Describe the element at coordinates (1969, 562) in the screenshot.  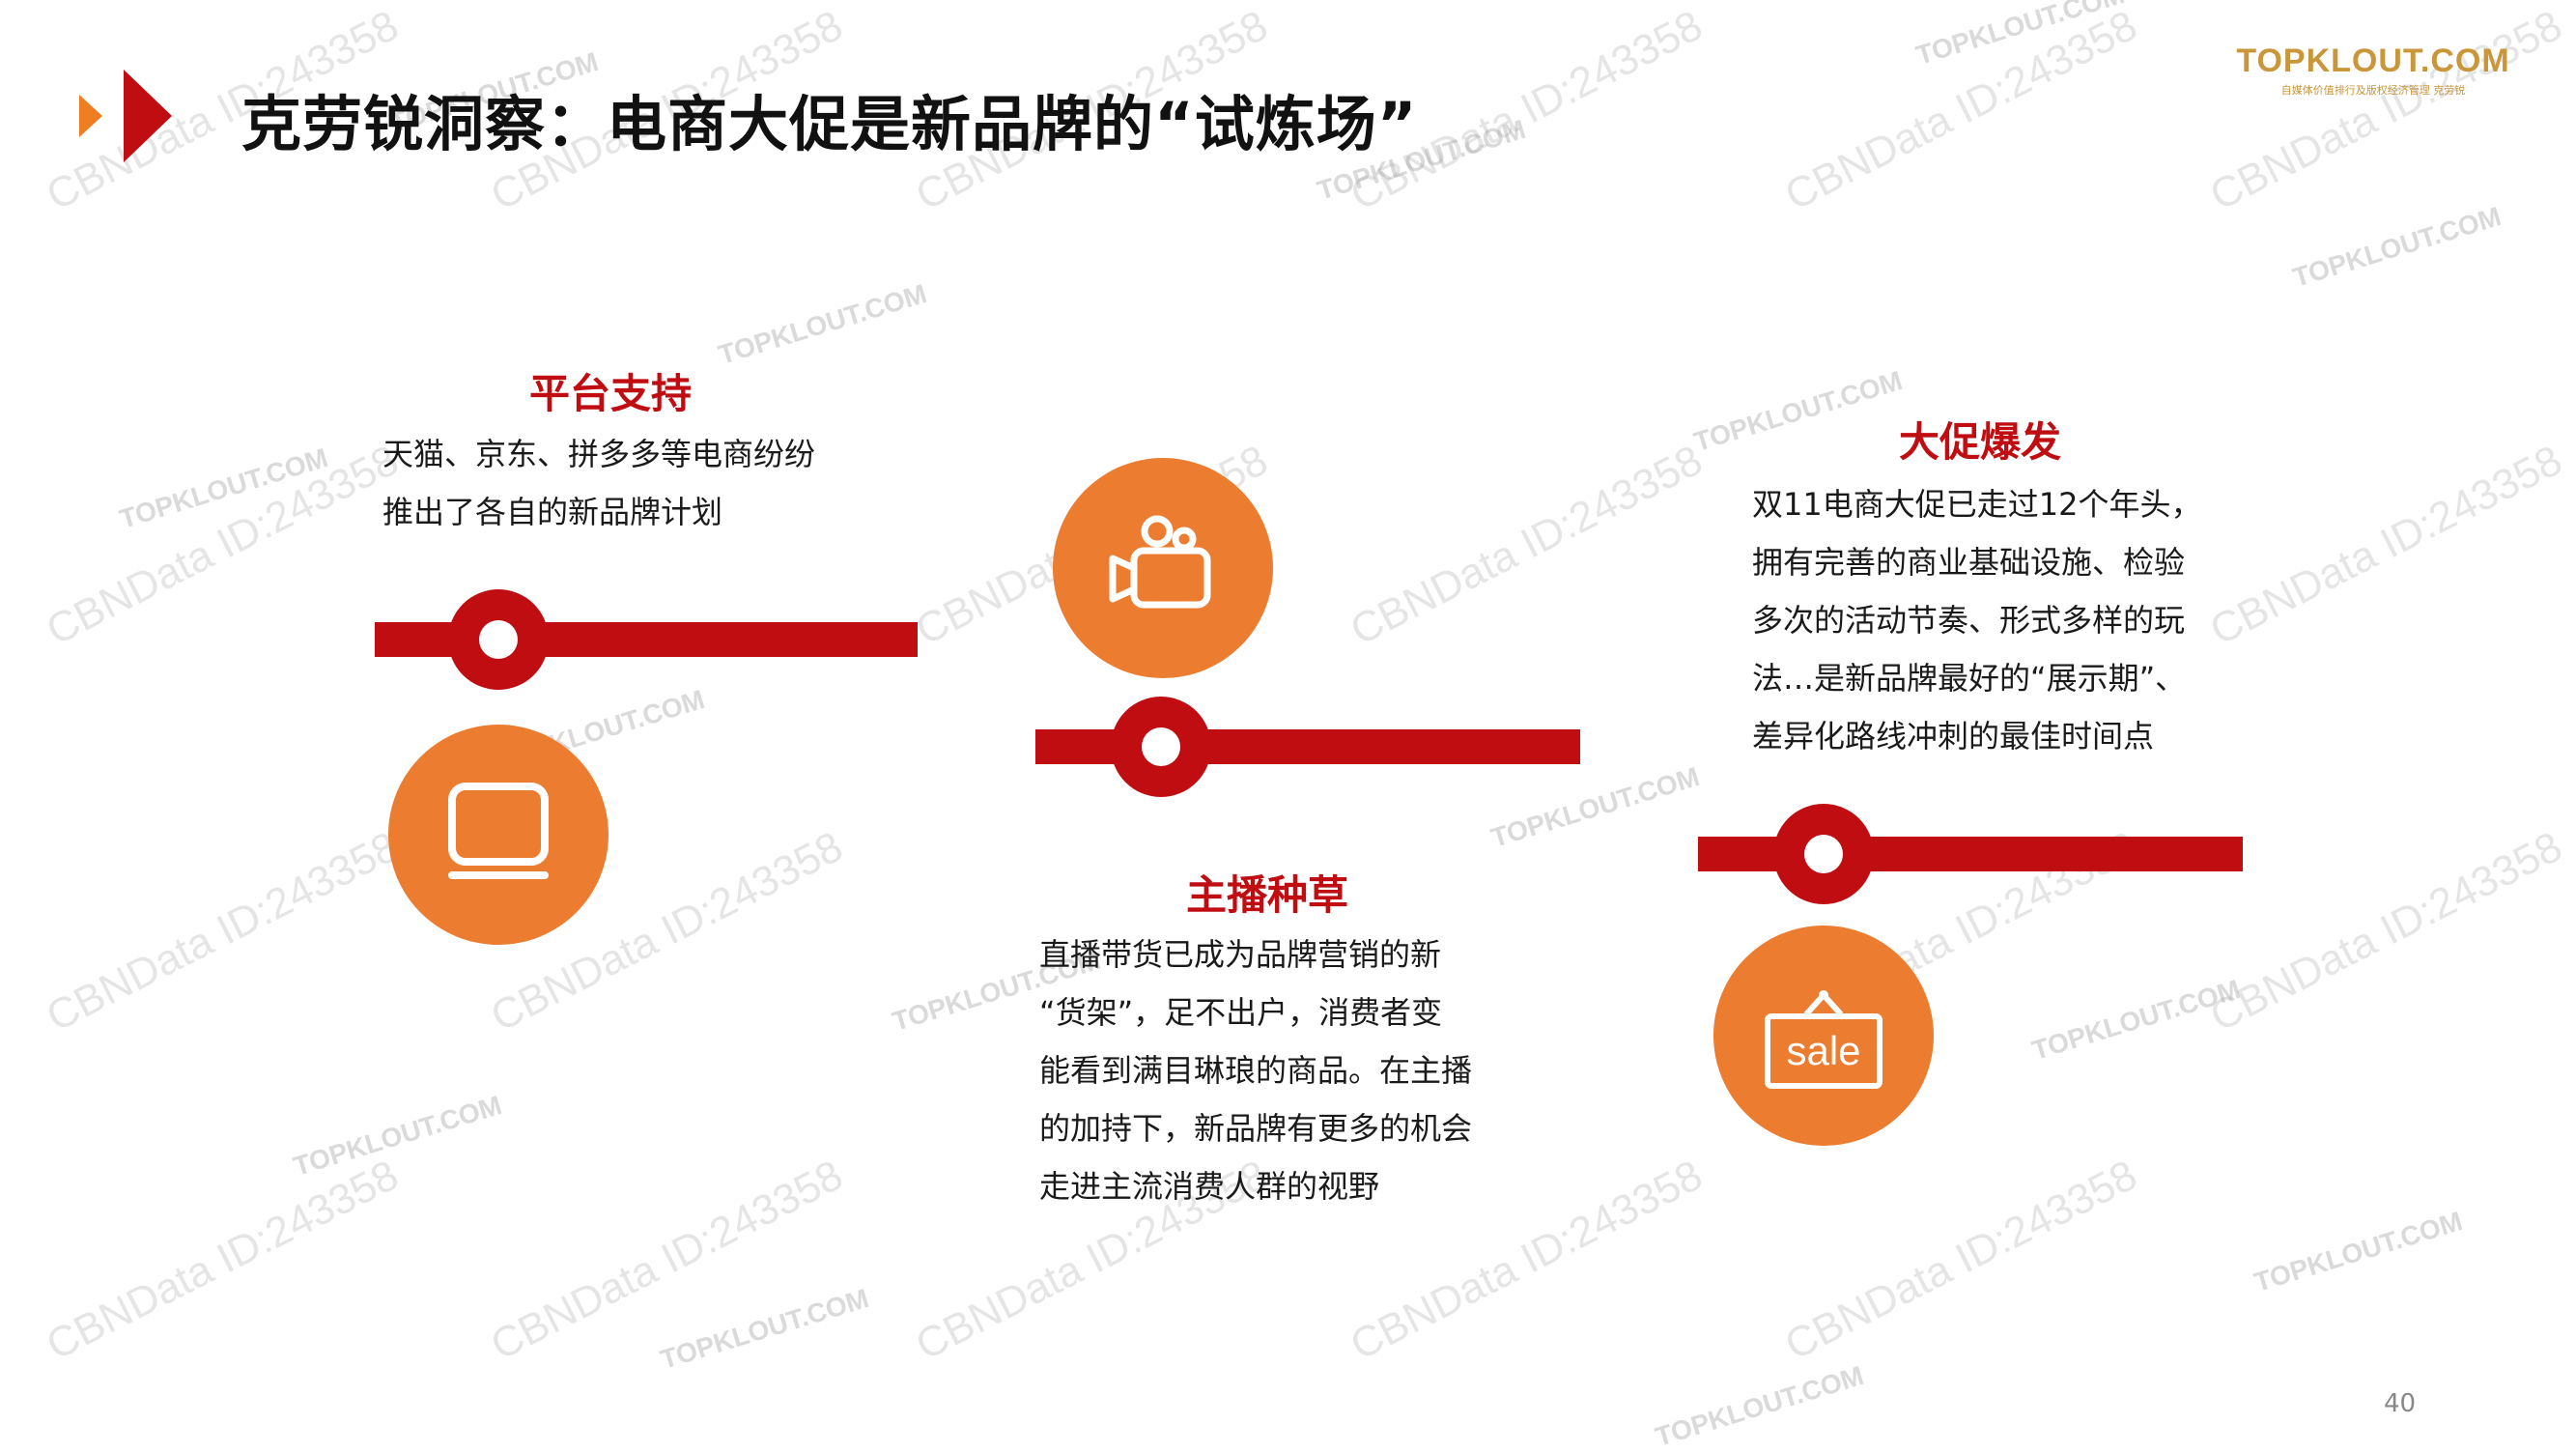
I see `text-line: 拥有完善的商业基础设施、检验` at that location.